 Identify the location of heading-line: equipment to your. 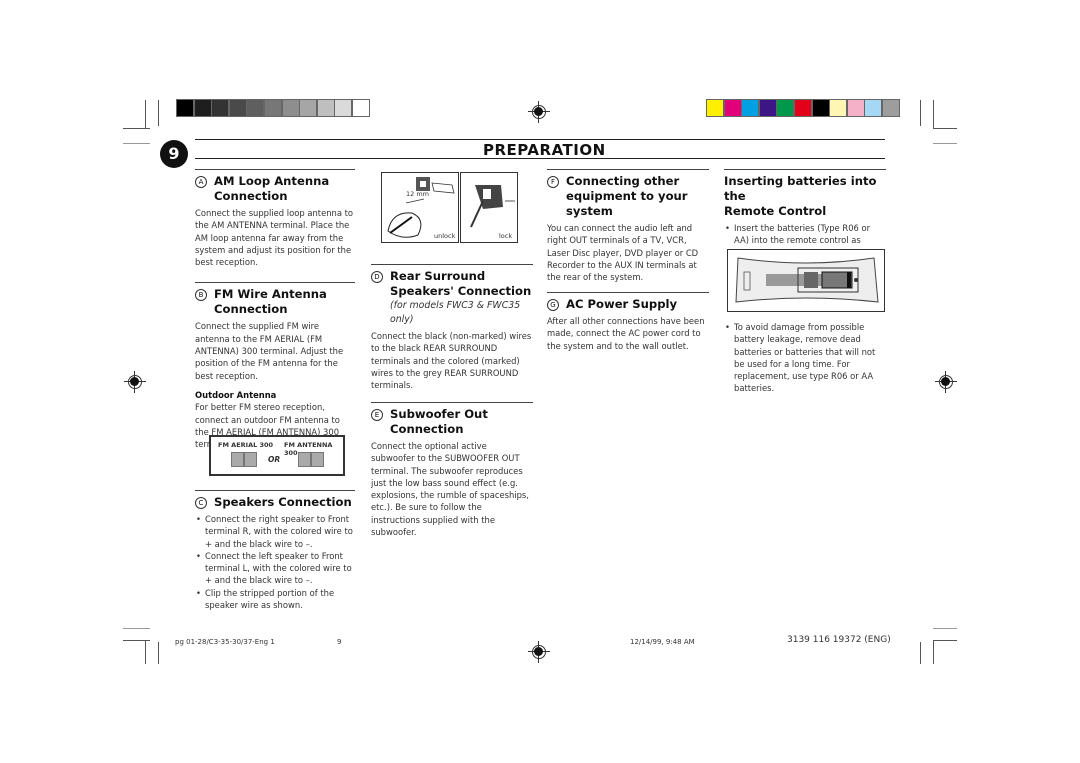
(627, 196).